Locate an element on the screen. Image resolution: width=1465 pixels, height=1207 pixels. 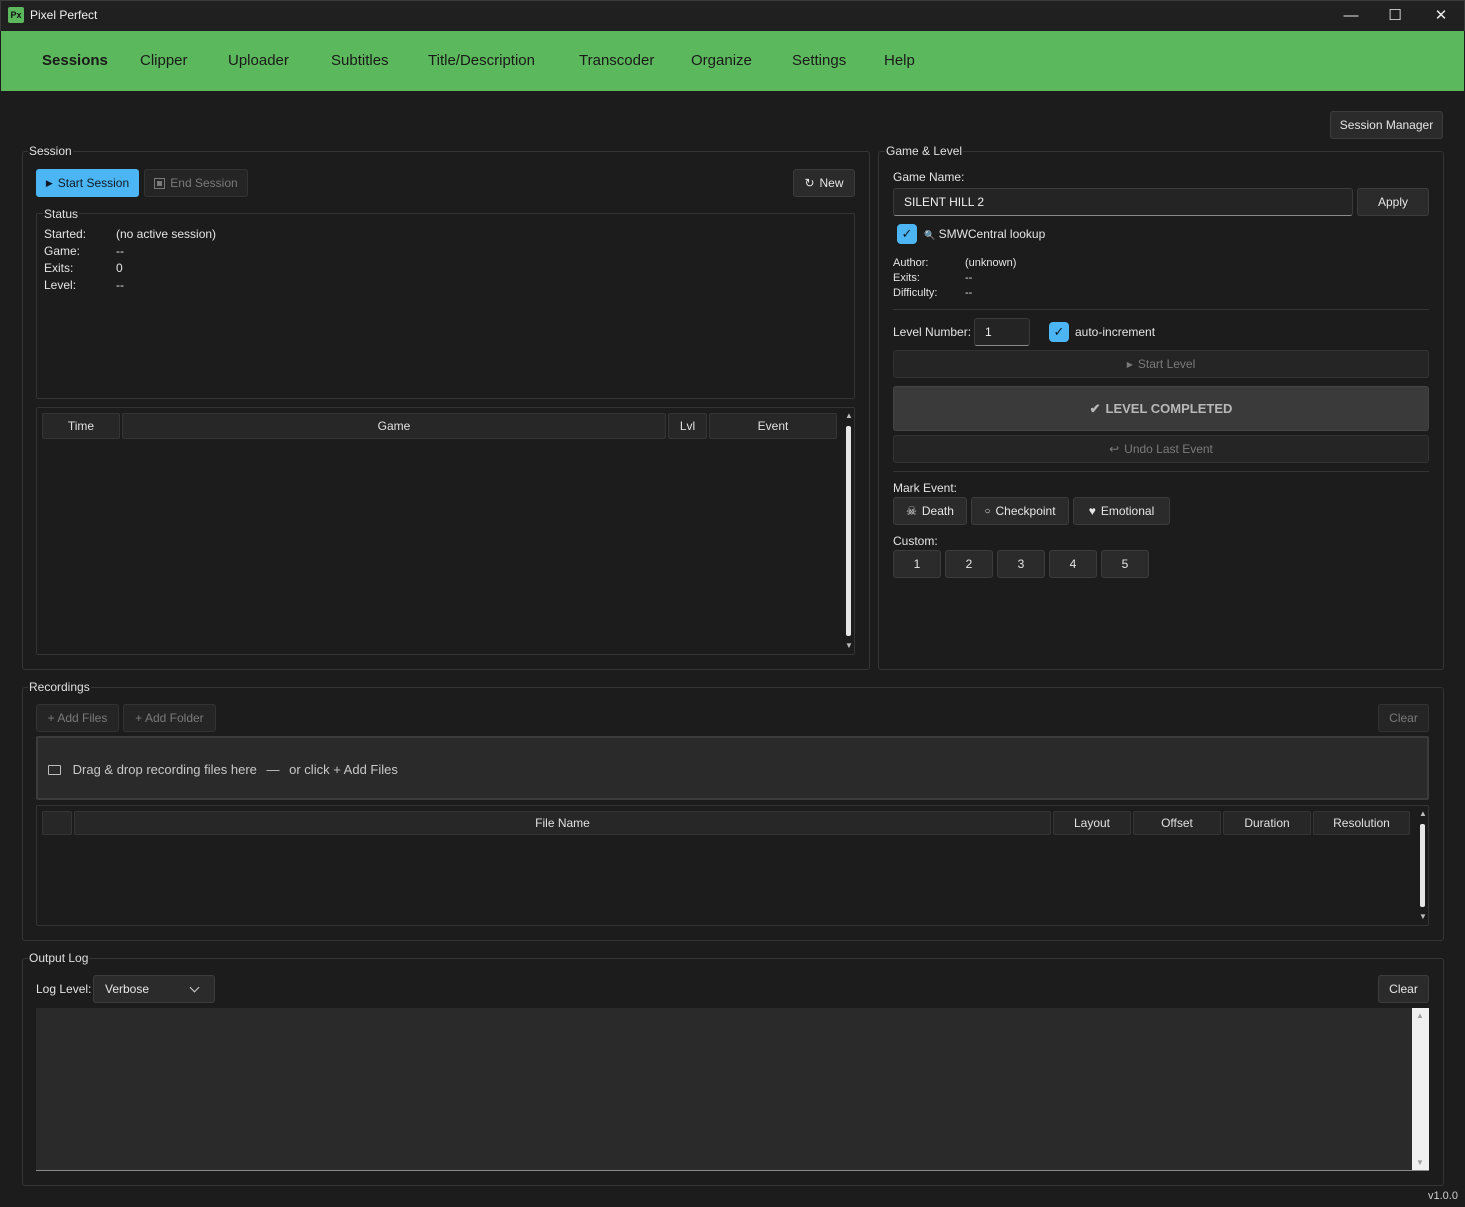
version-label: v1.0.0 is located at coordinates (1443, 1196).